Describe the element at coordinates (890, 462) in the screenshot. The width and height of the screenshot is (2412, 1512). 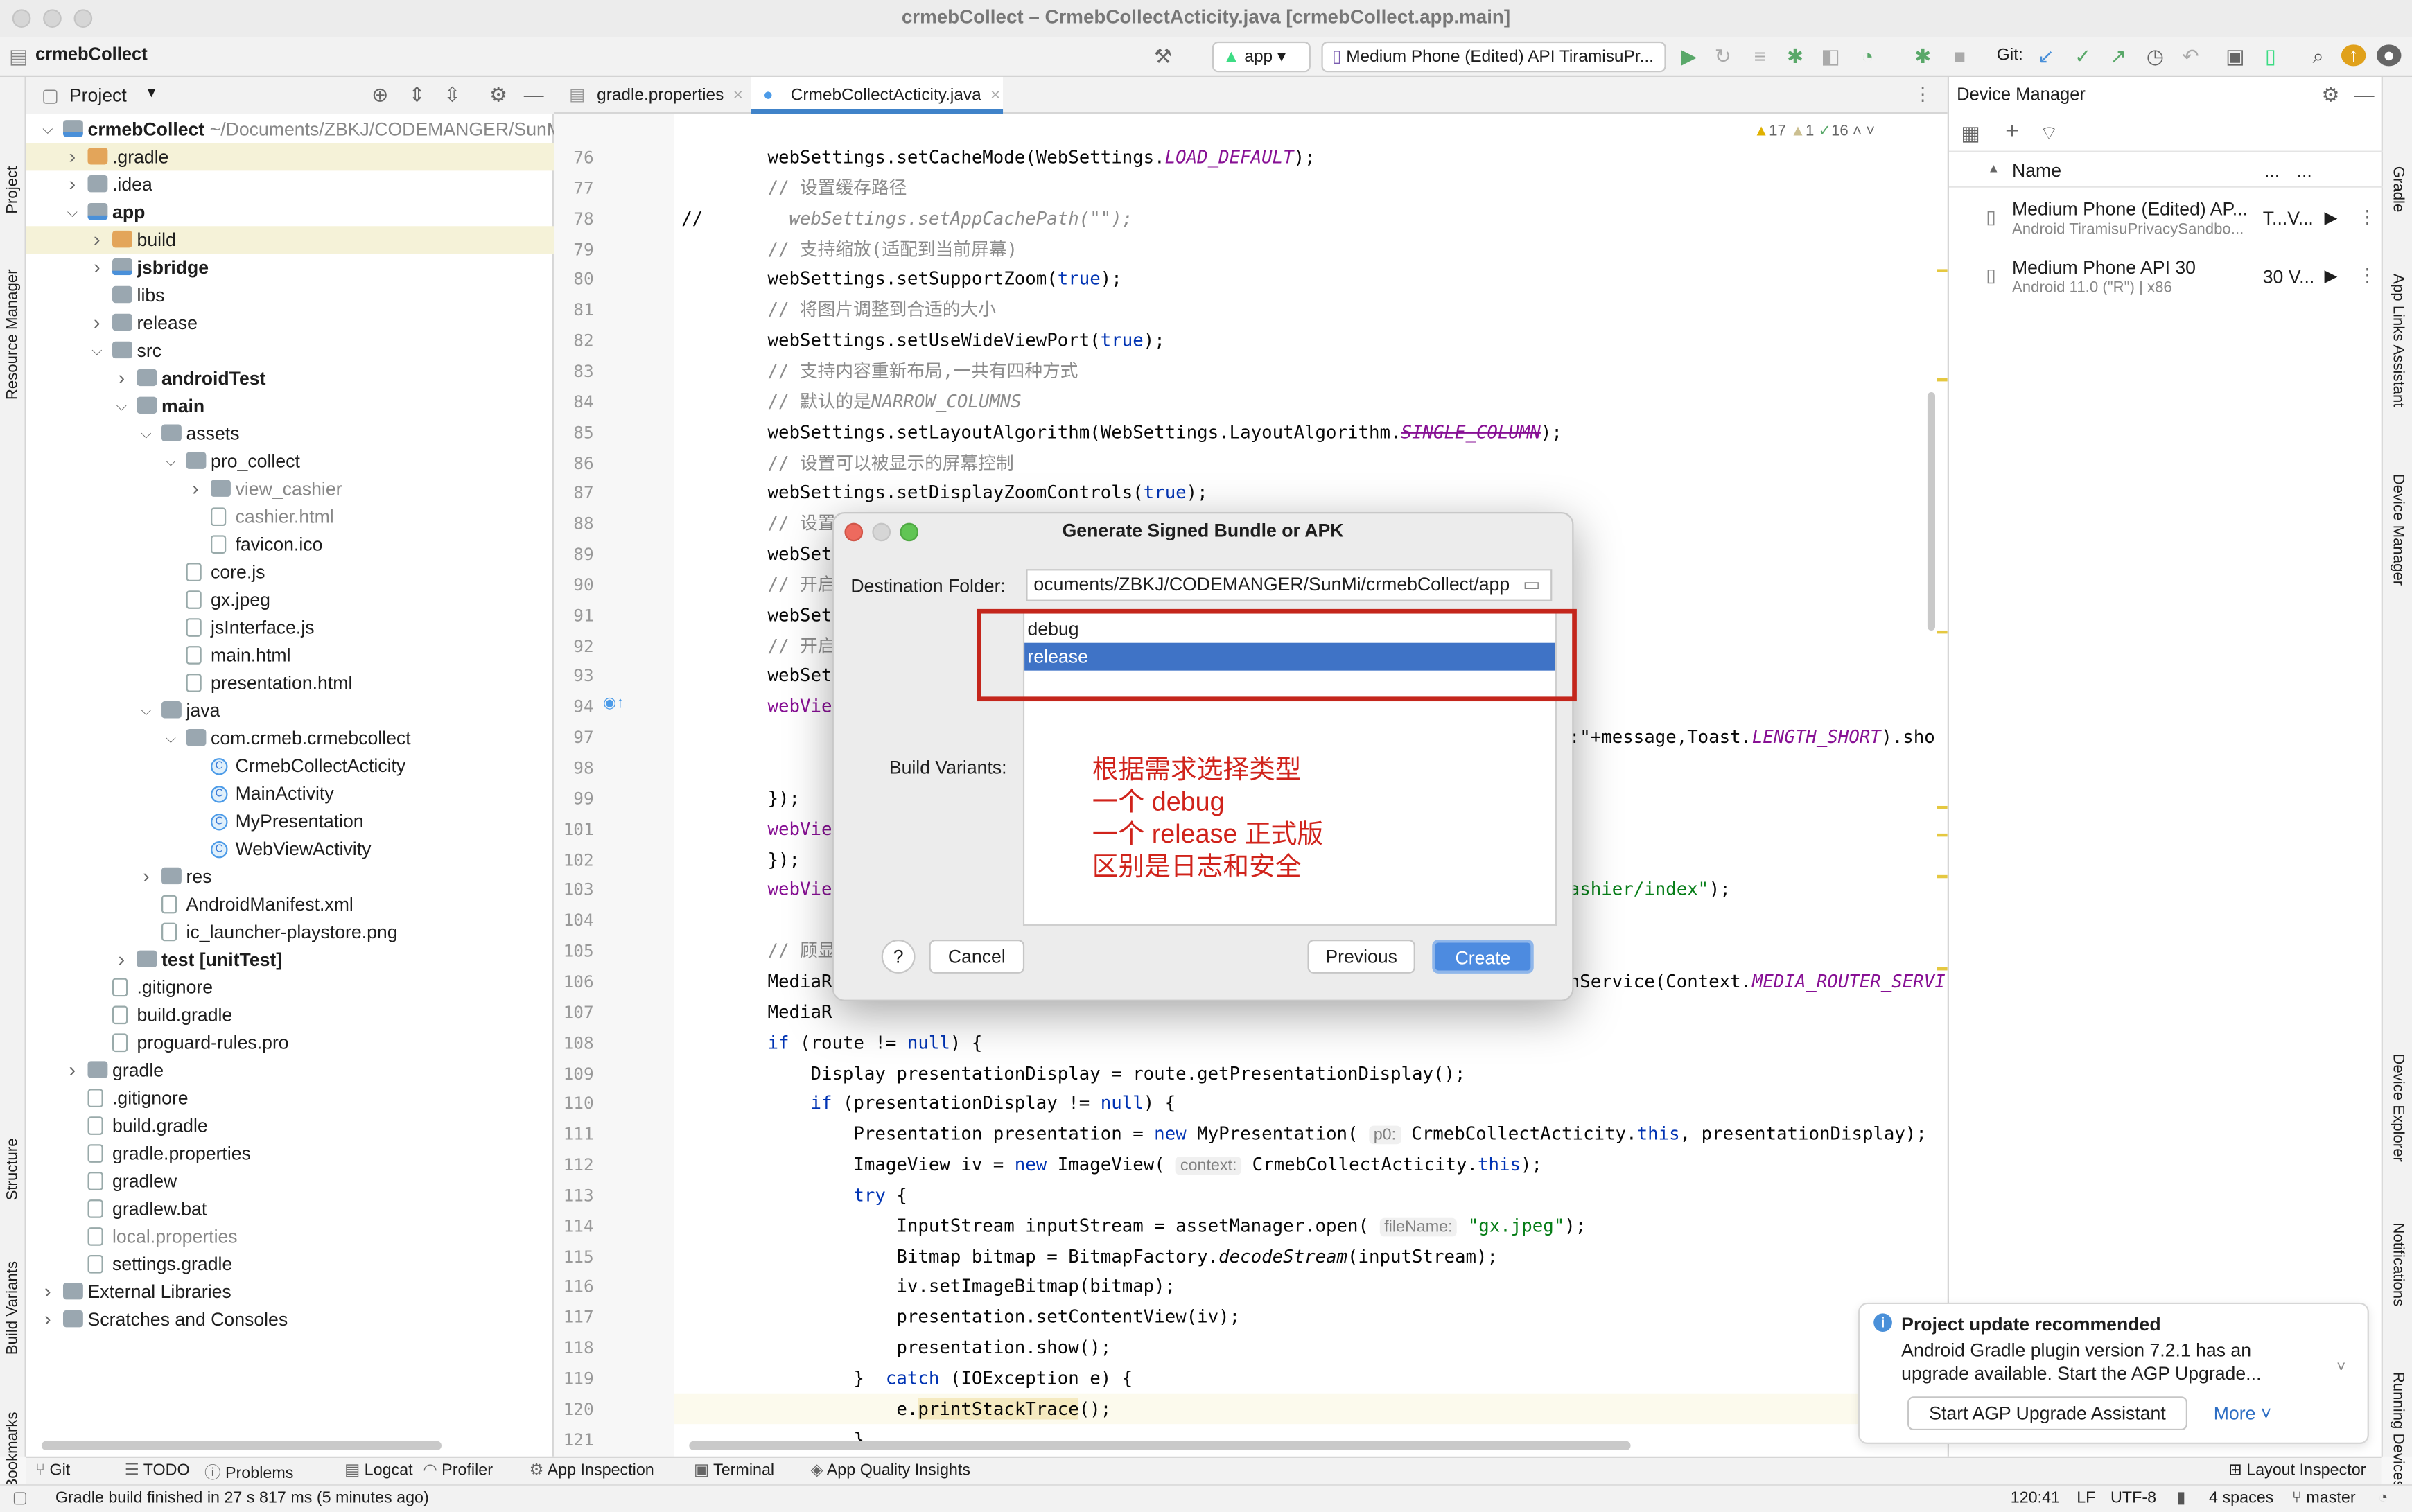
I see `code-line: // 设置可以被显示的屏幕控制` at that location.